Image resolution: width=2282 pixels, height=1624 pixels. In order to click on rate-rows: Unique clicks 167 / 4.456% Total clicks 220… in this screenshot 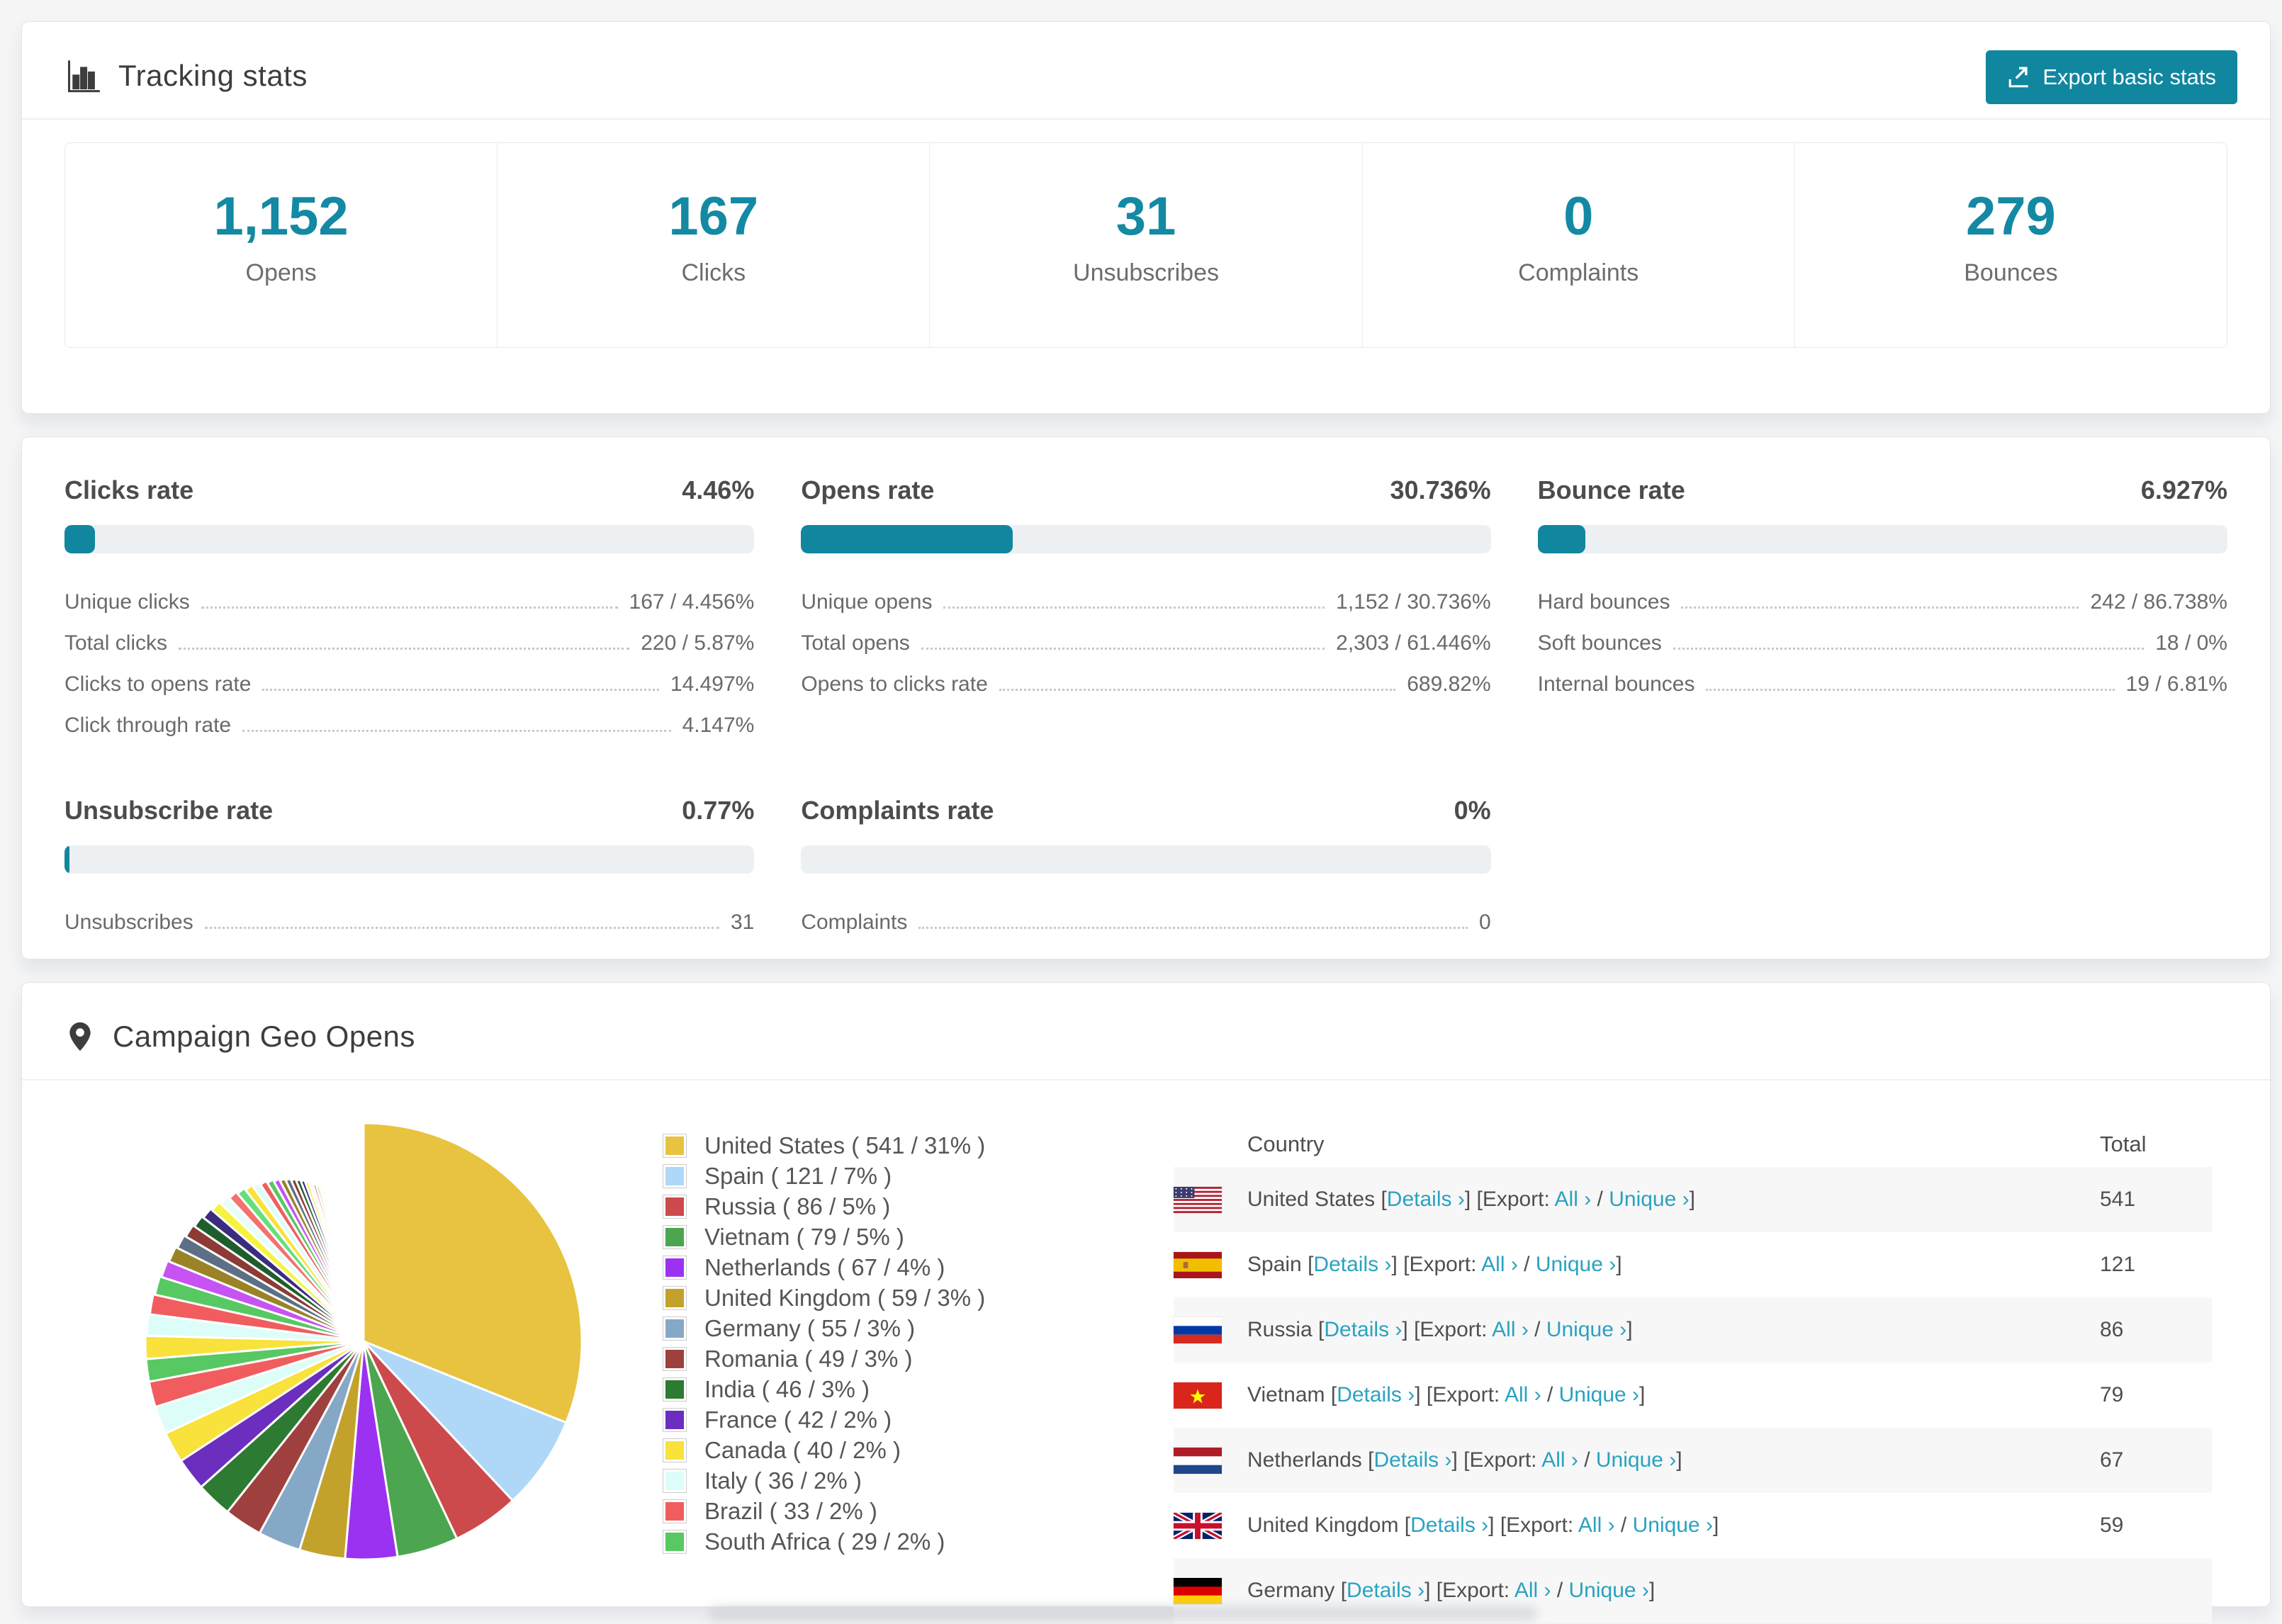, I will do `click(409, 658)`.